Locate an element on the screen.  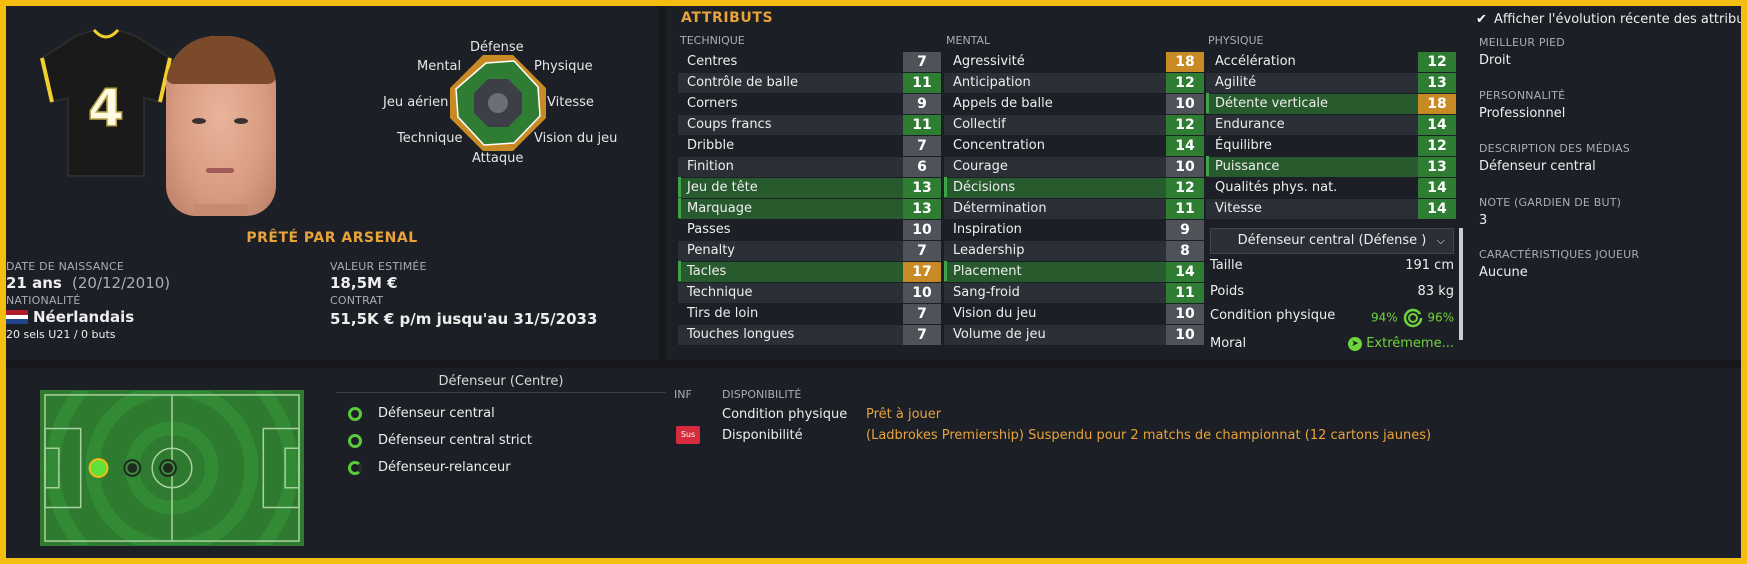
media-description-label: DESCRIPTION DES MÉDIAS is located at coordinates (1554, 148).